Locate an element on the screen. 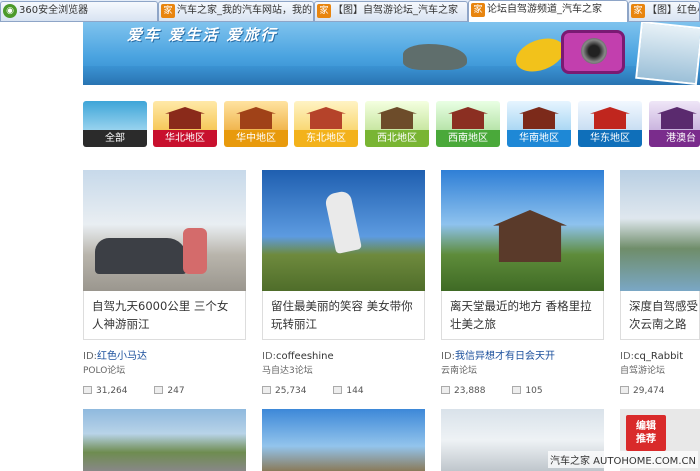  view-count: 29,474 is located at coordinates (649, 391).